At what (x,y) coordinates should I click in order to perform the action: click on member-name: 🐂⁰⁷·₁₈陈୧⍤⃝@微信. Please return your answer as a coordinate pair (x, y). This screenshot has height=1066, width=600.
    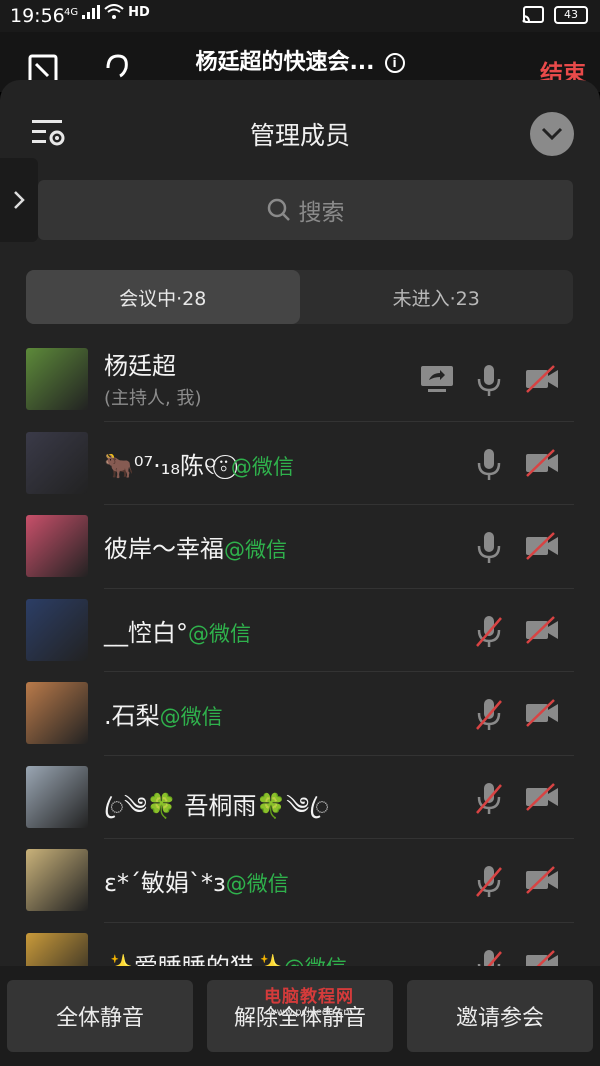
    Looking at the image, I should click on (199, 463).